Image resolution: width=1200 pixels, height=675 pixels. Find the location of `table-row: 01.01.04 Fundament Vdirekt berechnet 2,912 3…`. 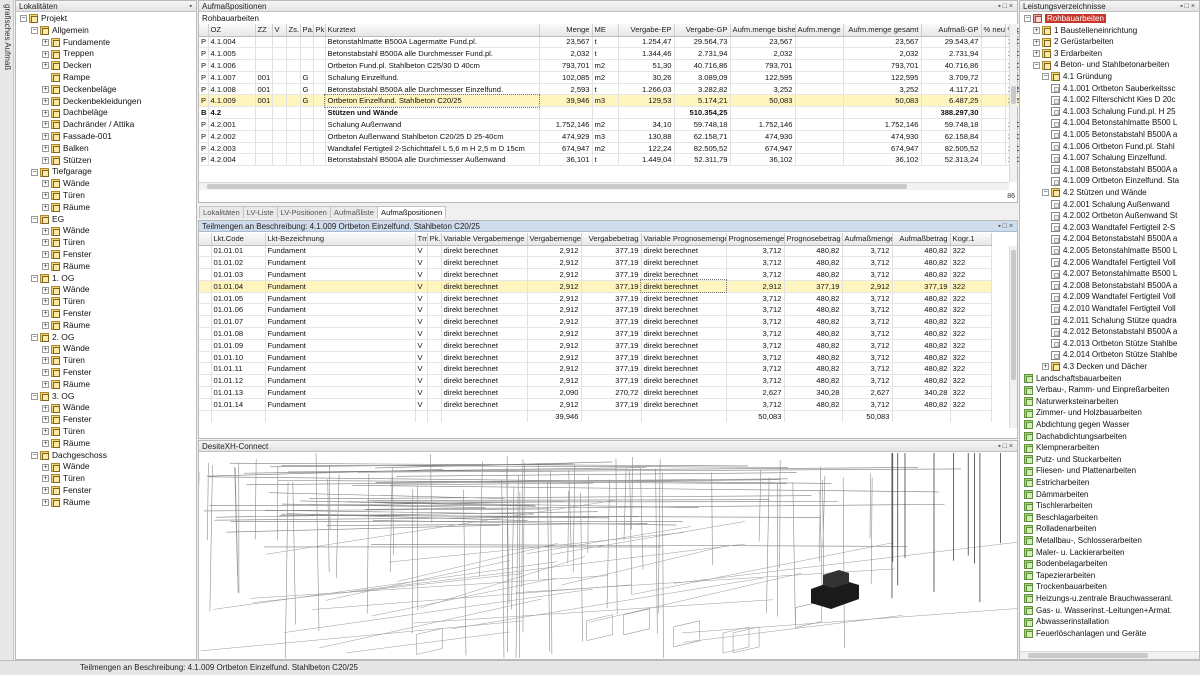

table-row: 01.01.04 Fundament Vdirekt berechnet 2,912 3… is located at coordinates (595, 286).